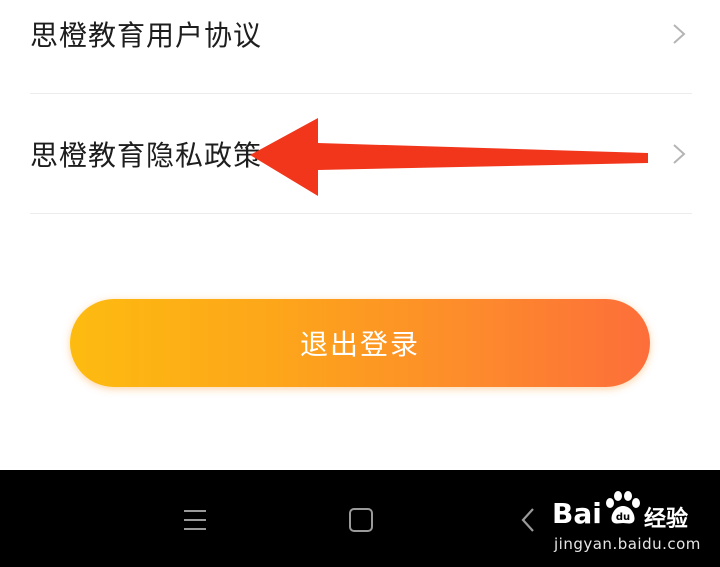 The width and height of the screenshot is (720, 567). Describe the element at coordinates (633, 525) in the screenshot. I see `baidu-watermark: Bai du 经验 jingyan.baidu.com` at that location.